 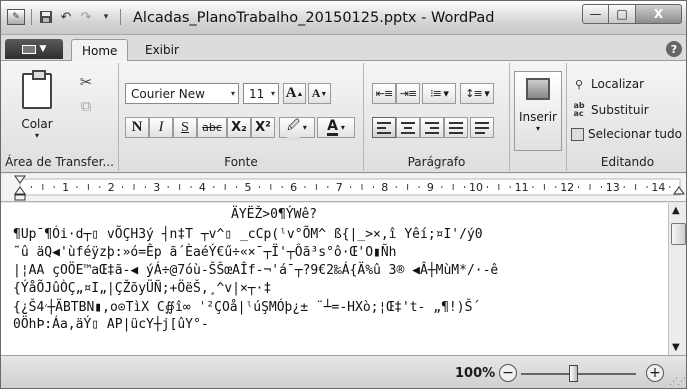 I want to click on paragraph-group-label: Parágrafo, so click(x=436, y=162).